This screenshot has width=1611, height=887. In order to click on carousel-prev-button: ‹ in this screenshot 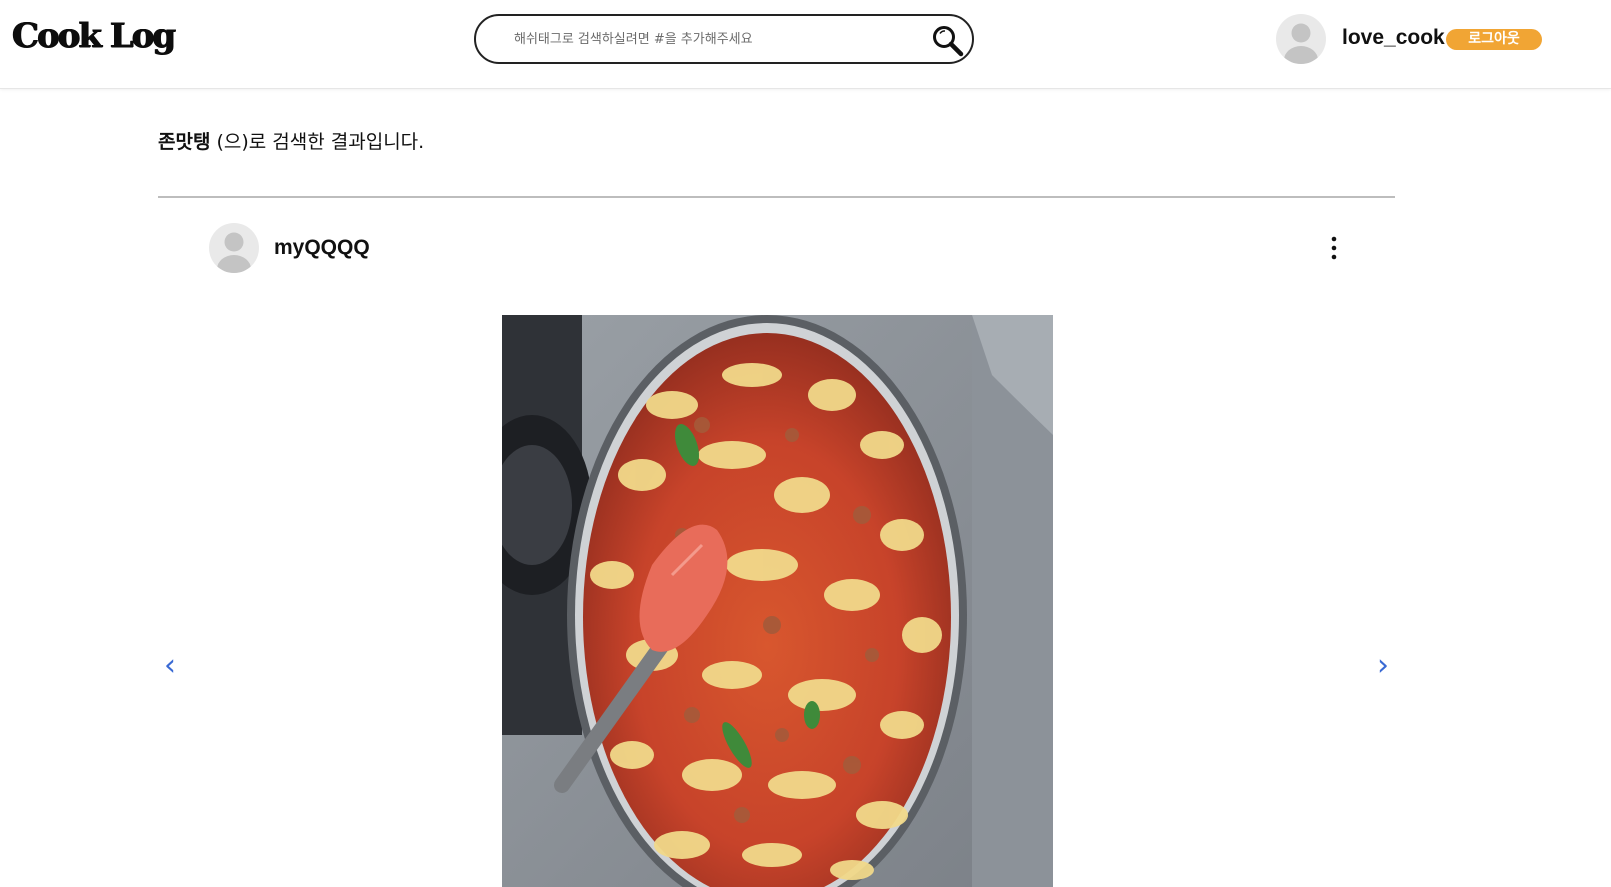, I will do `click(170, 666)`.